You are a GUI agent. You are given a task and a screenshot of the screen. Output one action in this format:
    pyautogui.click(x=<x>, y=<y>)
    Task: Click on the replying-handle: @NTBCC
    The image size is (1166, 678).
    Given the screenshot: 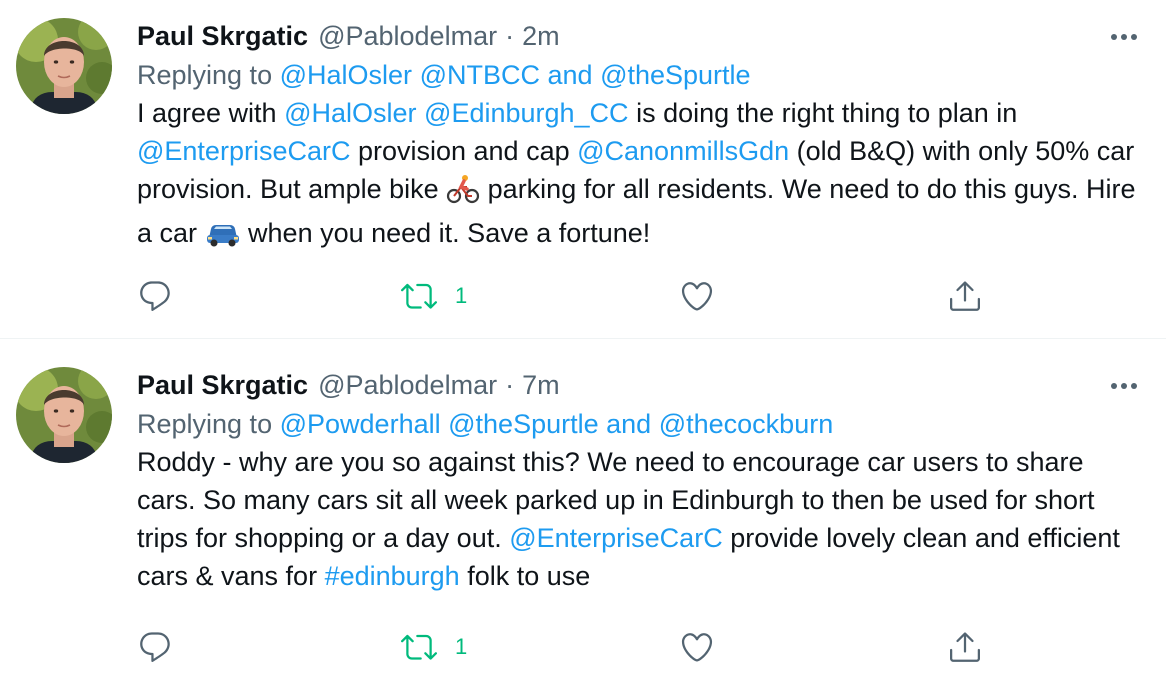 What is the action you would take?
    pyautogui.click(x=480, y=75)
    